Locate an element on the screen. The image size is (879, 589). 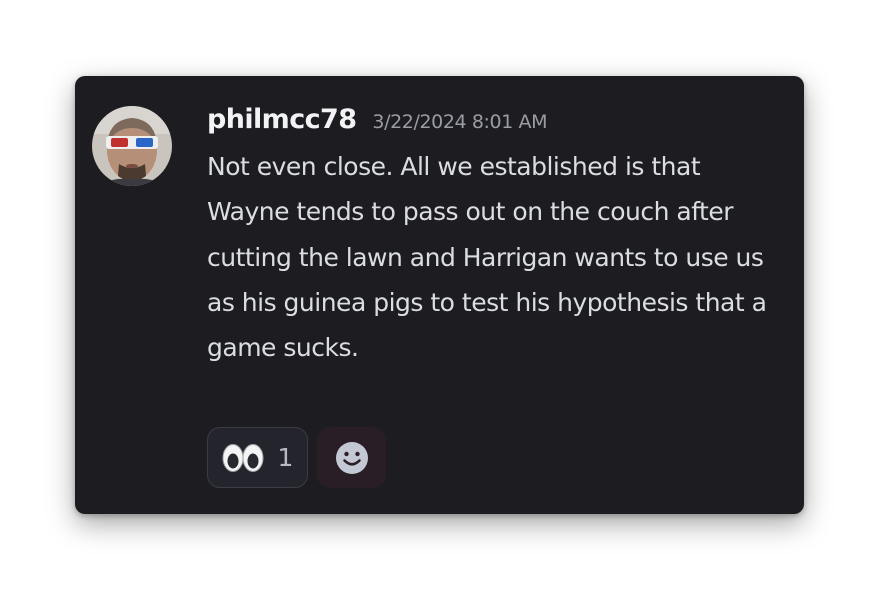
reactions-bar: 1 is located at coordinates (296, 457).